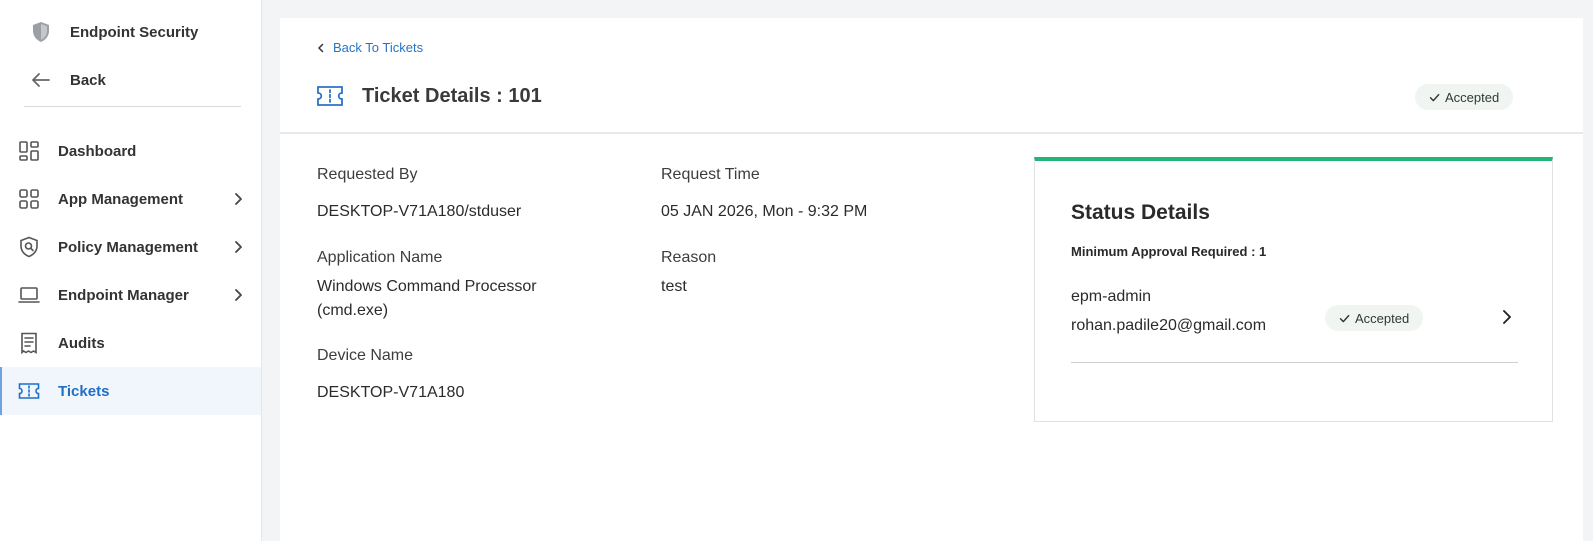  What do you see at coordinates (29, 151) in the screenshot?
I see `dashboard-icon` at bounding box center [29, 151].